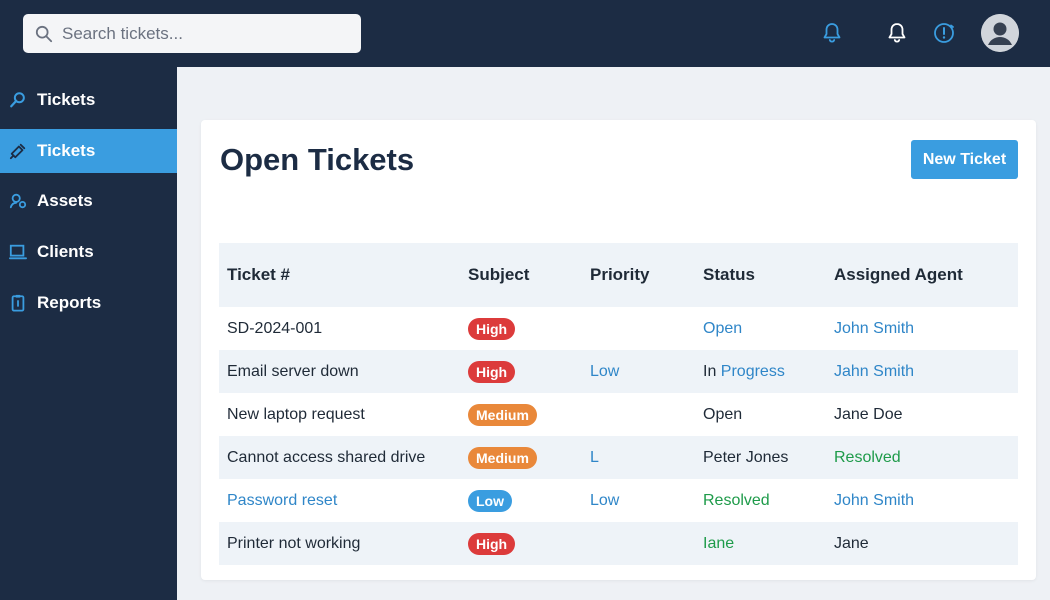  Describe the element at coordinates (88, 333) in the screenshot. I see `sidebar: Tickets Tickets Assets Clients Reports` at that location.